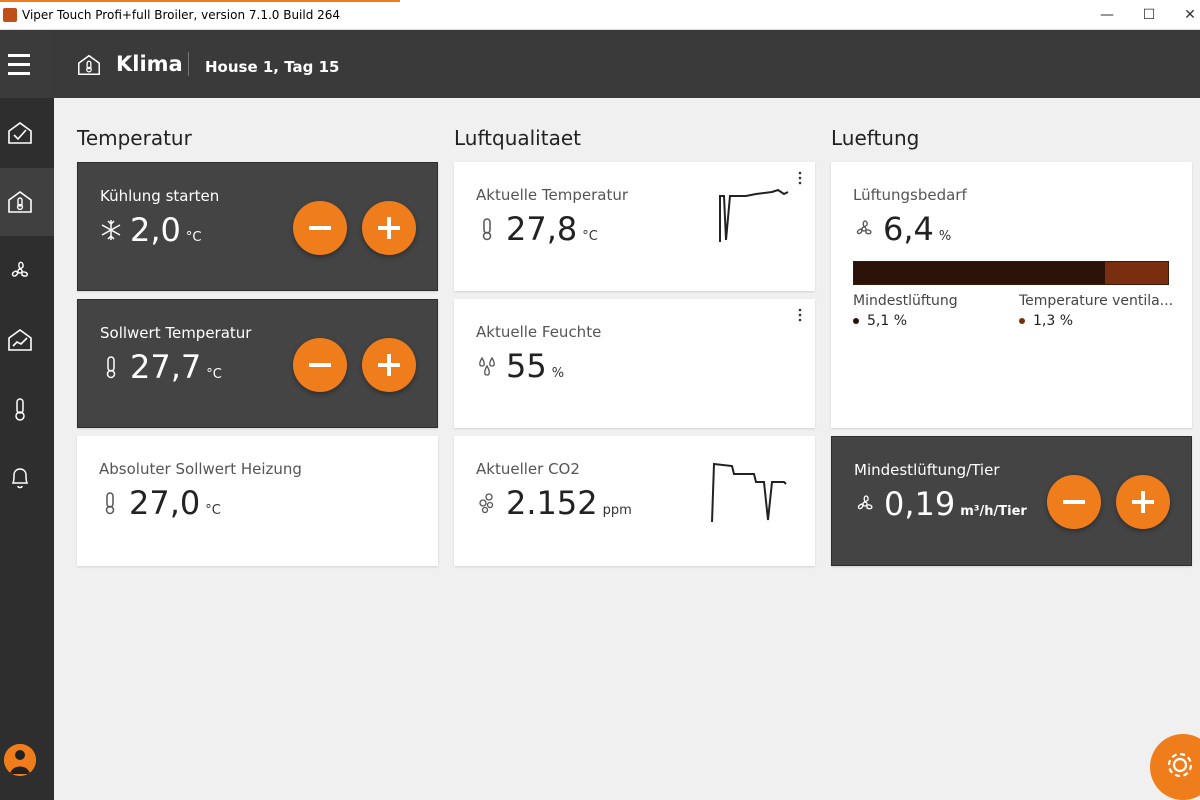 This screenshot has width=1200, height=800. Describe the element at coordinates (526, 366) in the screenshot. I see `current-humidity-value: 55` at that location.